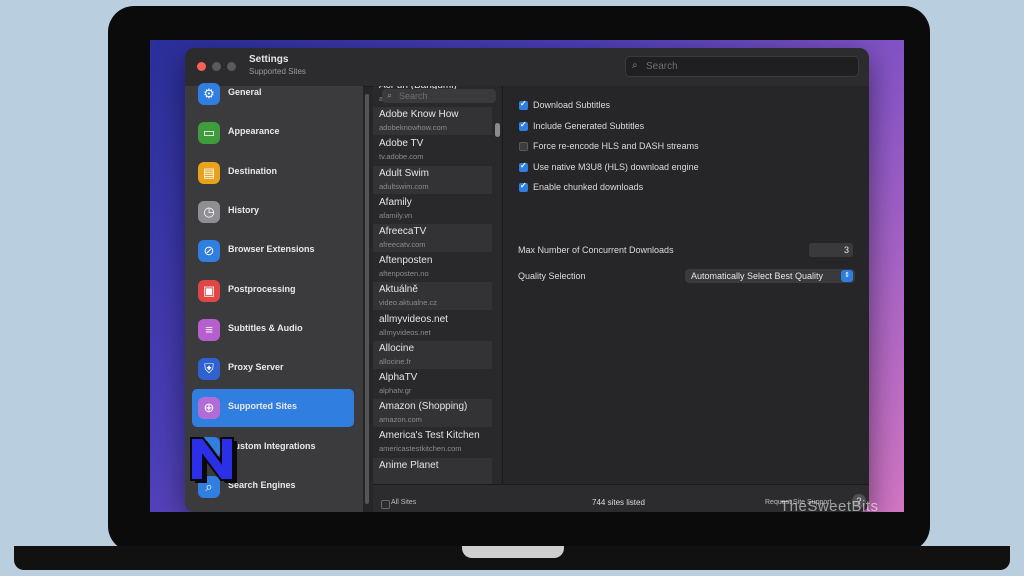 The width and height of the screenshot is (1024, 576). Describe the element at coordinates (847, 276) in the screenshot. I see `chevron-updown-icon: ⇕` at that location.